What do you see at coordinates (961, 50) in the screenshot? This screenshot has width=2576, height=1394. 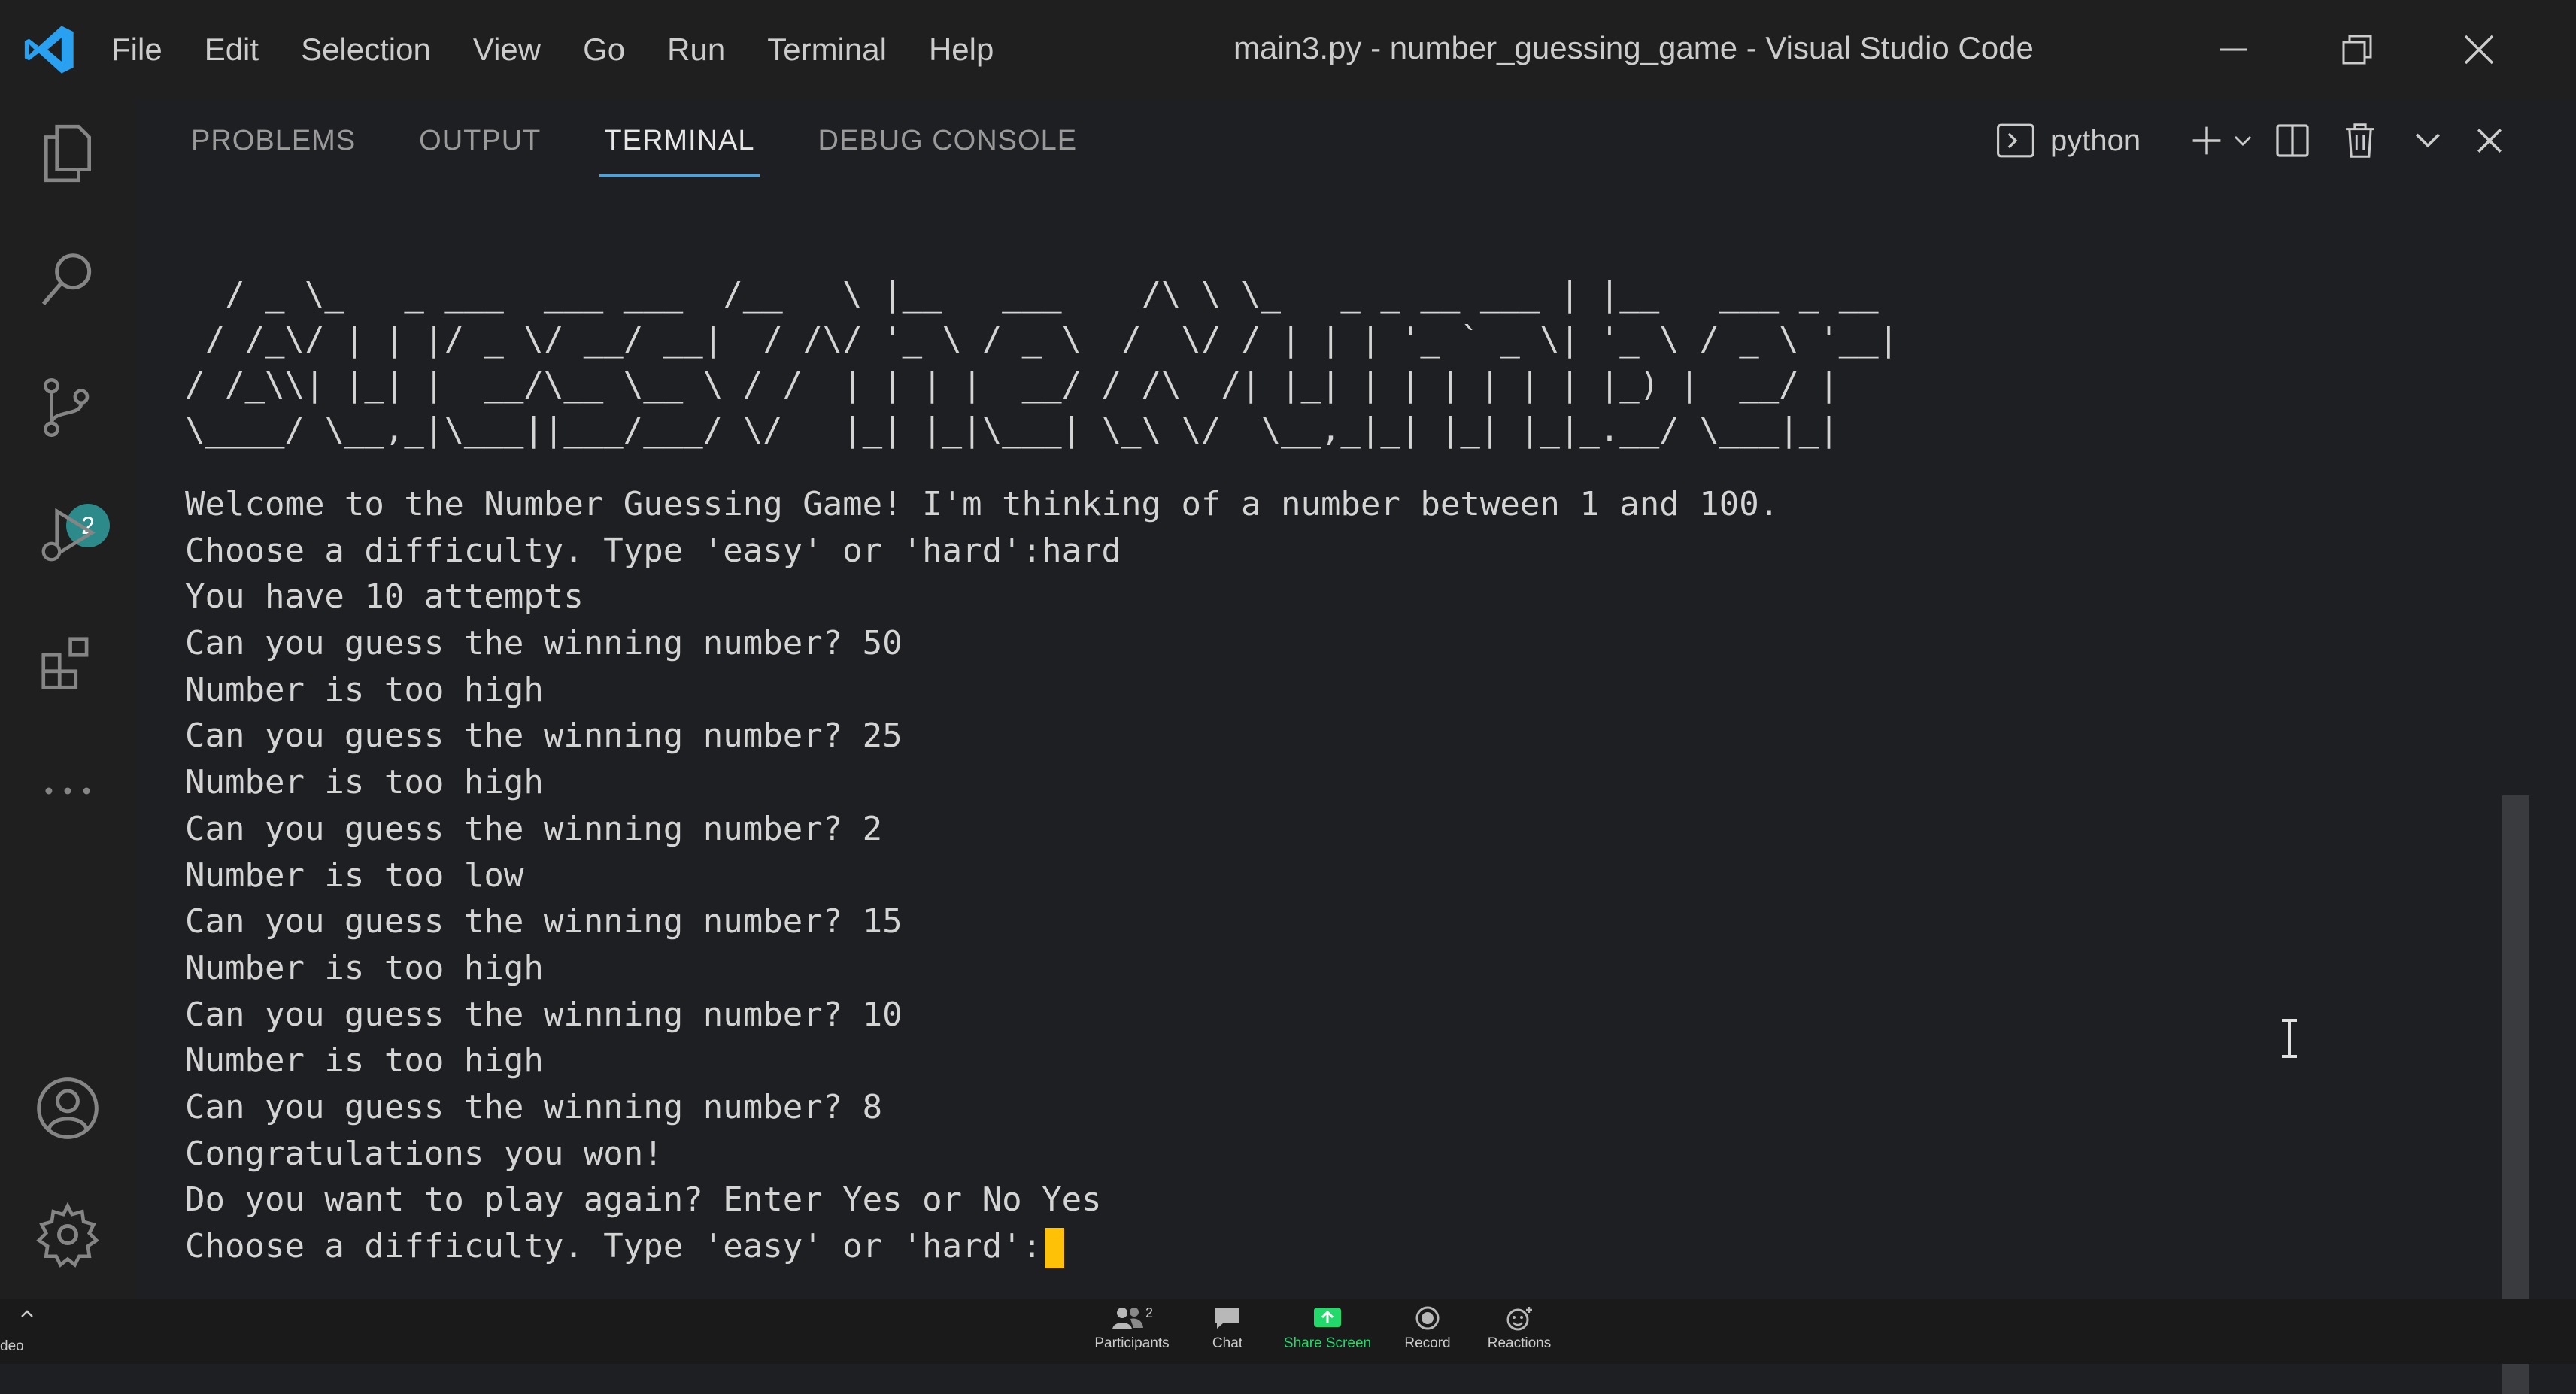 I see `menu-help: Help` at bounding box center [961, 50].